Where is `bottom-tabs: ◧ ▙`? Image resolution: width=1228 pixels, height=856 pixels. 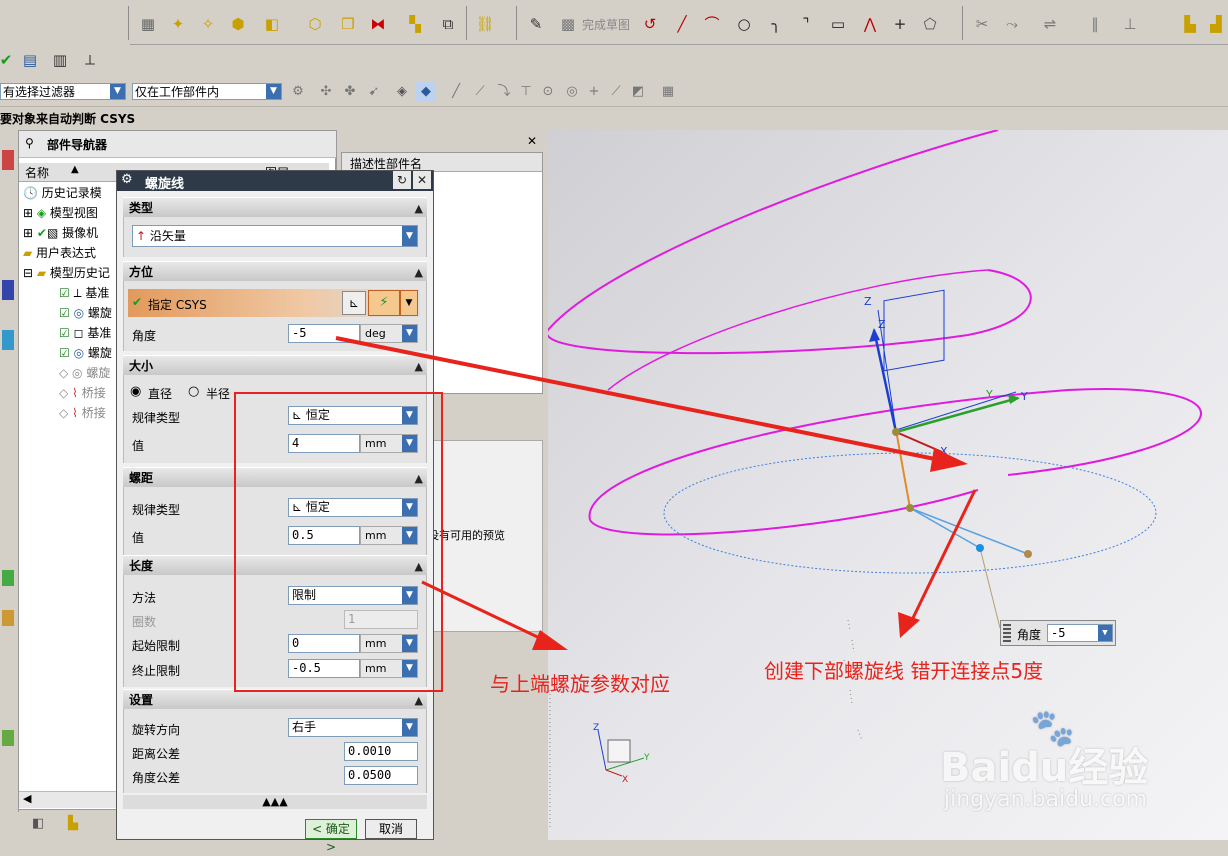 bottom-tabs: ◧ ▙ is located at coordinates (67, 826).